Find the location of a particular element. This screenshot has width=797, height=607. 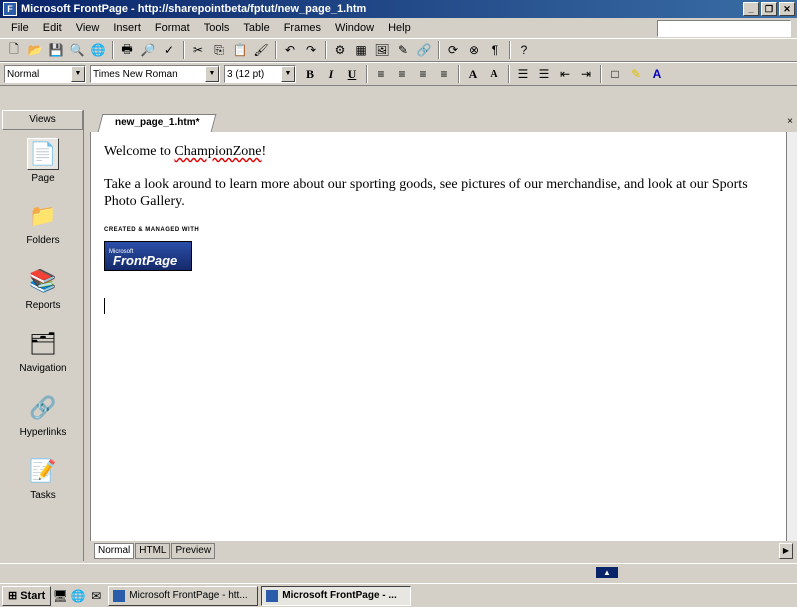

spelling-icon: ✓ is located at coordinates (169, 50).